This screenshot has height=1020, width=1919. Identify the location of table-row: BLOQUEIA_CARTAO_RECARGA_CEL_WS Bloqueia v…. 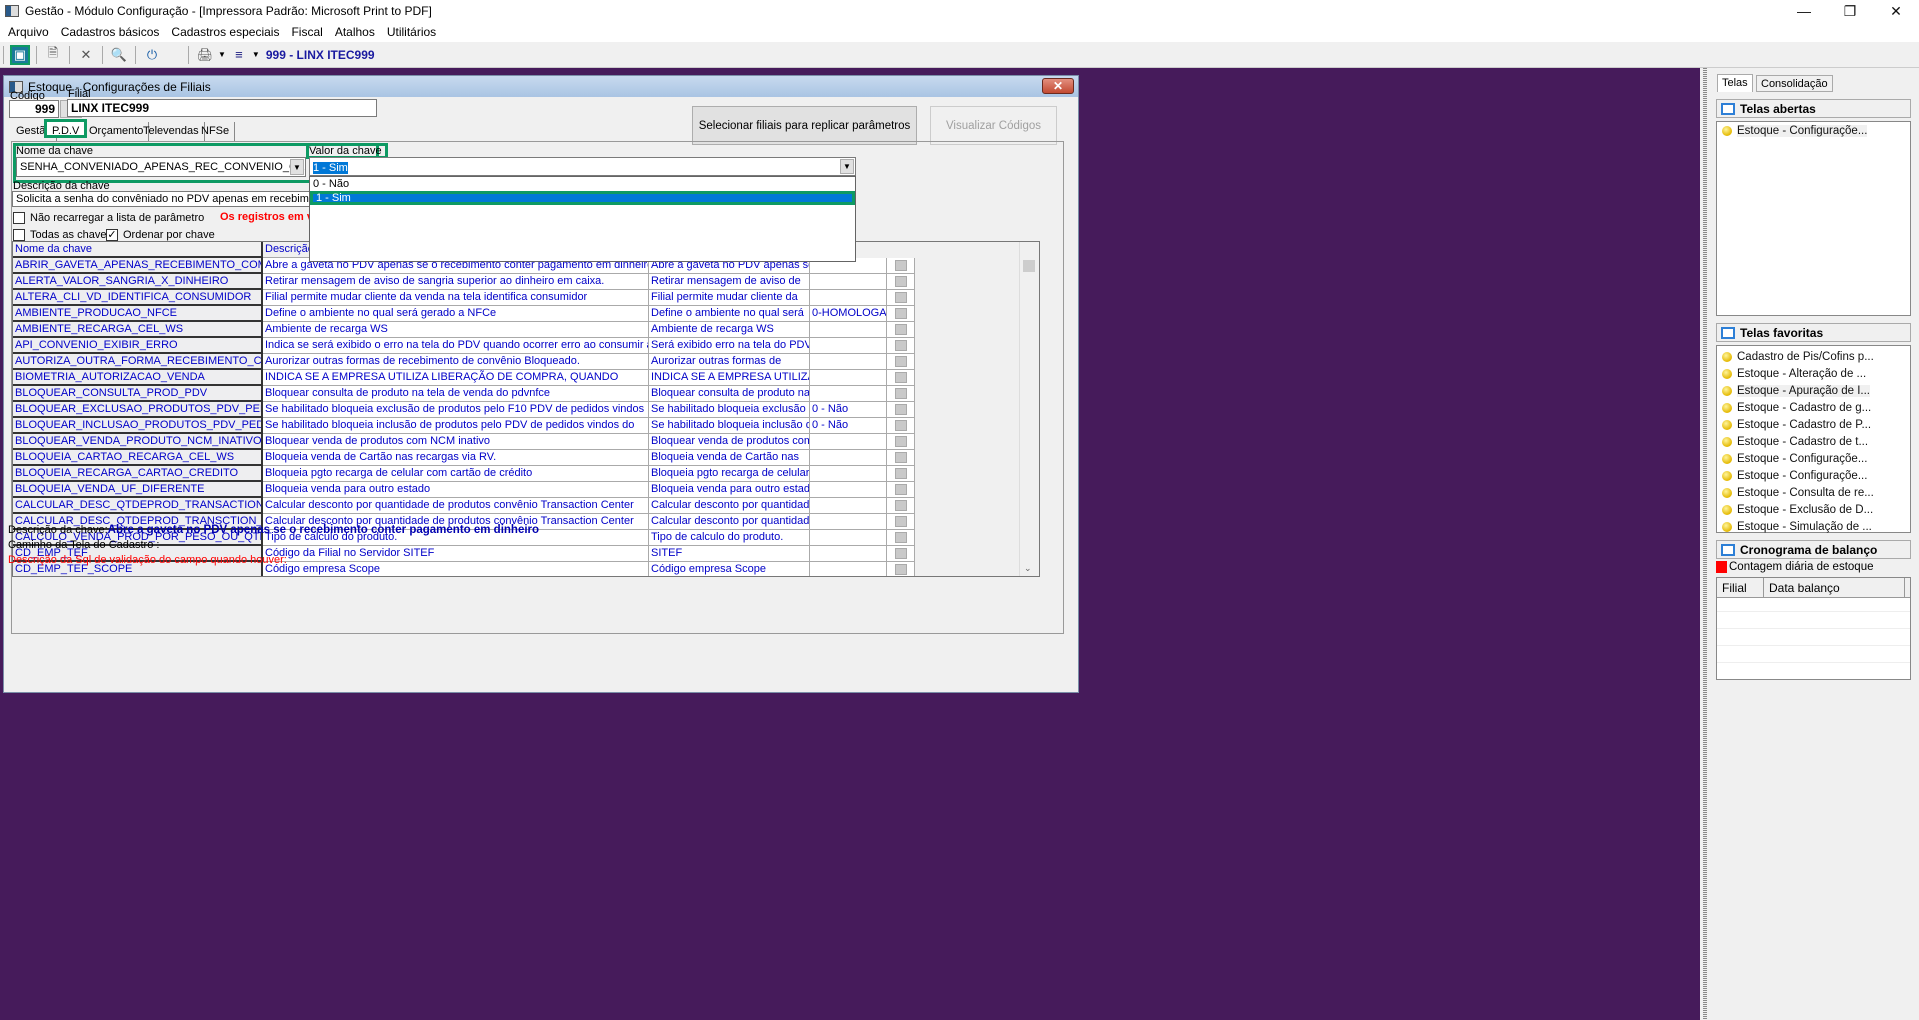
(516, 458).